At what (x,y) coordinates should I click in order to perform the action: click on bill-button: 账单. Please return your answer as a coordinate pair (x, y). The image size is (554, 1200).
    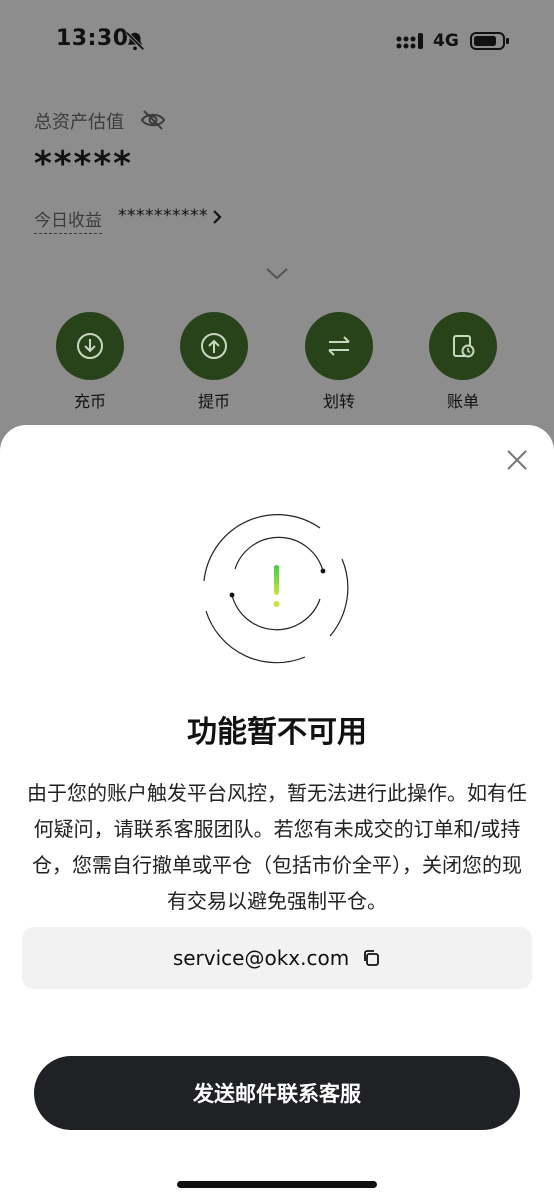
    Looking at the image, I should click on (463, 362).